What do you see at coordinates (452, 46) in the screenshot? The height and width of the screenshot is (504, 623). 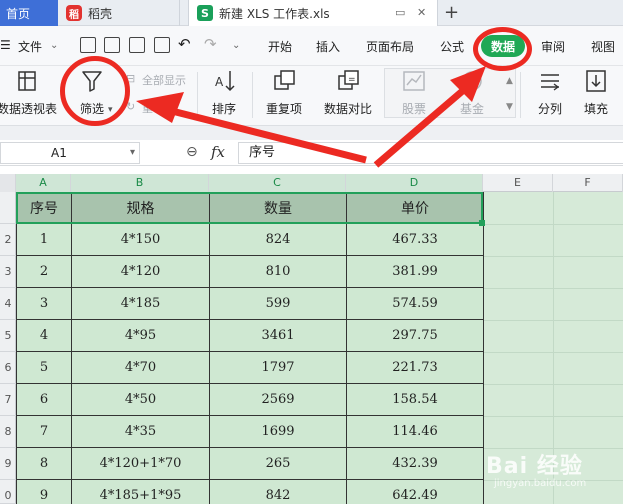 I see `tab-formula: 公式` at bounding box center [452, 46].